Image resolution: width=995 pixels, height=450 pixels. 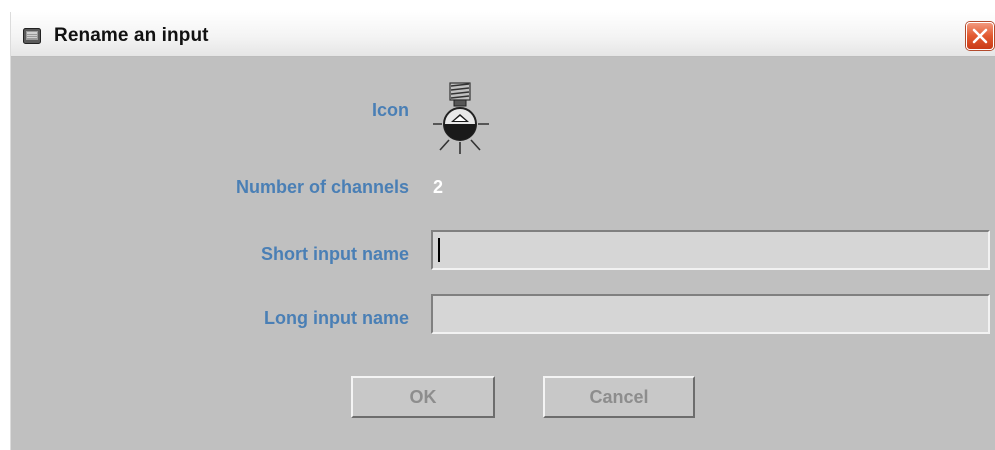 What do you see at coordinates (336, 318) in the screenshot?
I see `long-name-label: Long input name` at bounding box center [336, 318].